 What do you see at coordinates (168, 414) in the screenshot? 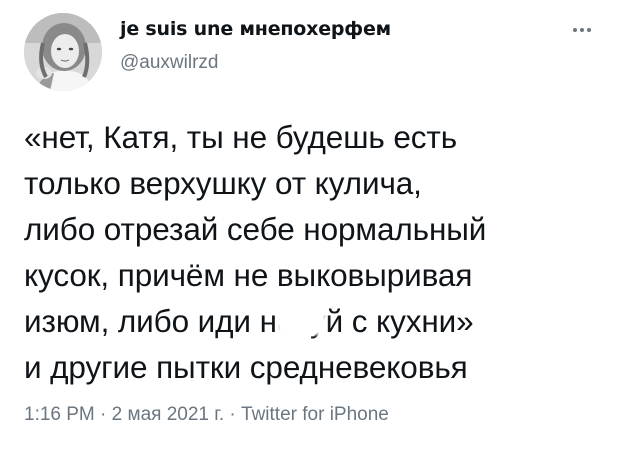
I see `tweet-date: 2 мая 2021 г.` at bounding box center [168, 414].